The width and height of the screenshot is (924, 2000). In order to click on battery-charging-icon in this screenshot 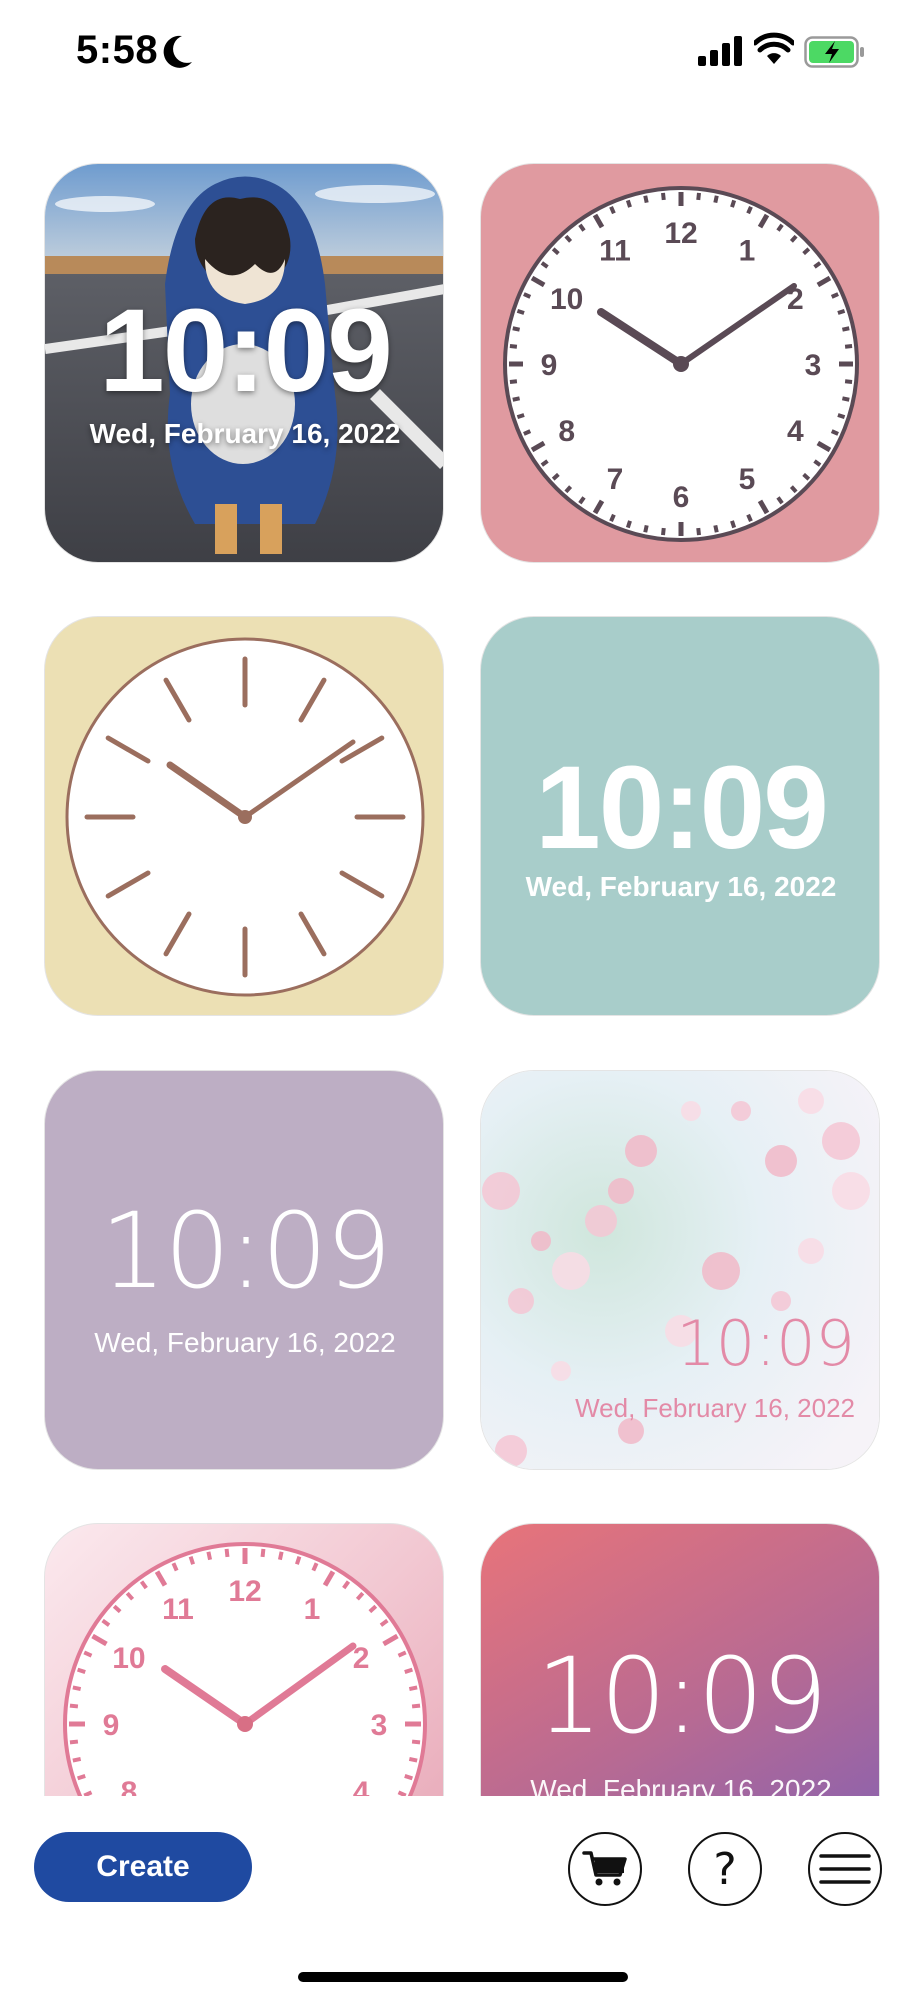, I will do `click(834, 52)`.